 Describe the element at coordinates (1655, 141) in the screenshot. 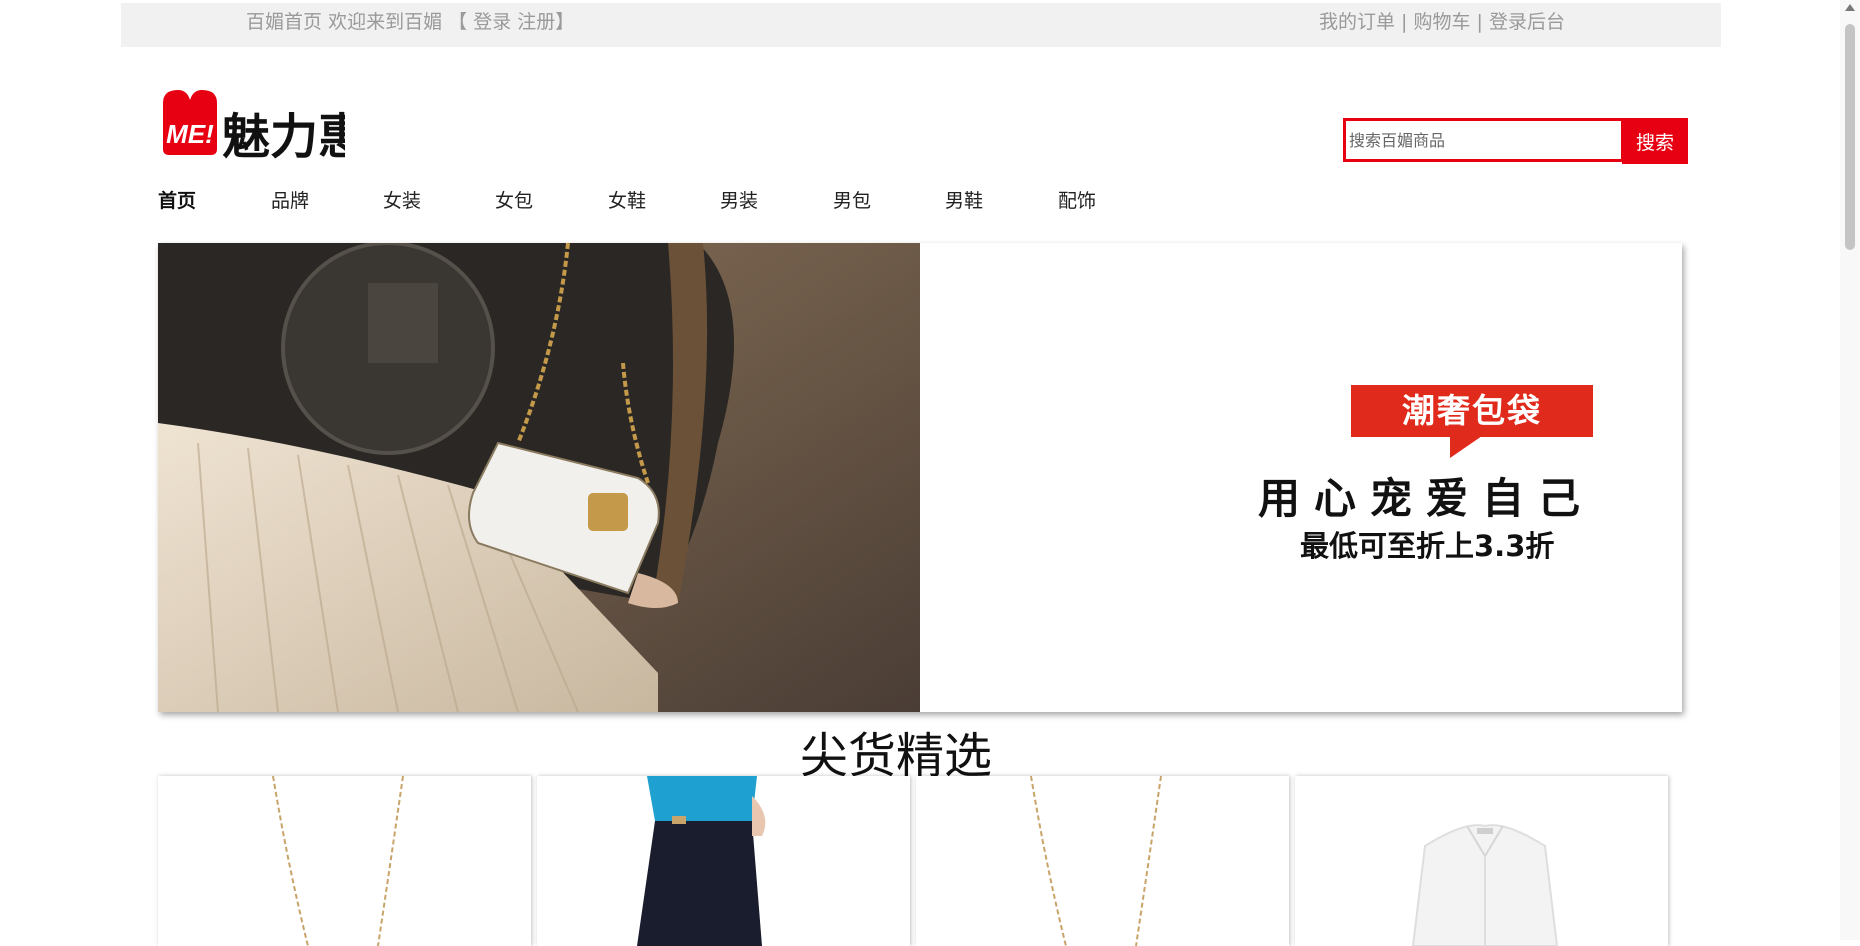

I see `search-button: 搜索` at that location.